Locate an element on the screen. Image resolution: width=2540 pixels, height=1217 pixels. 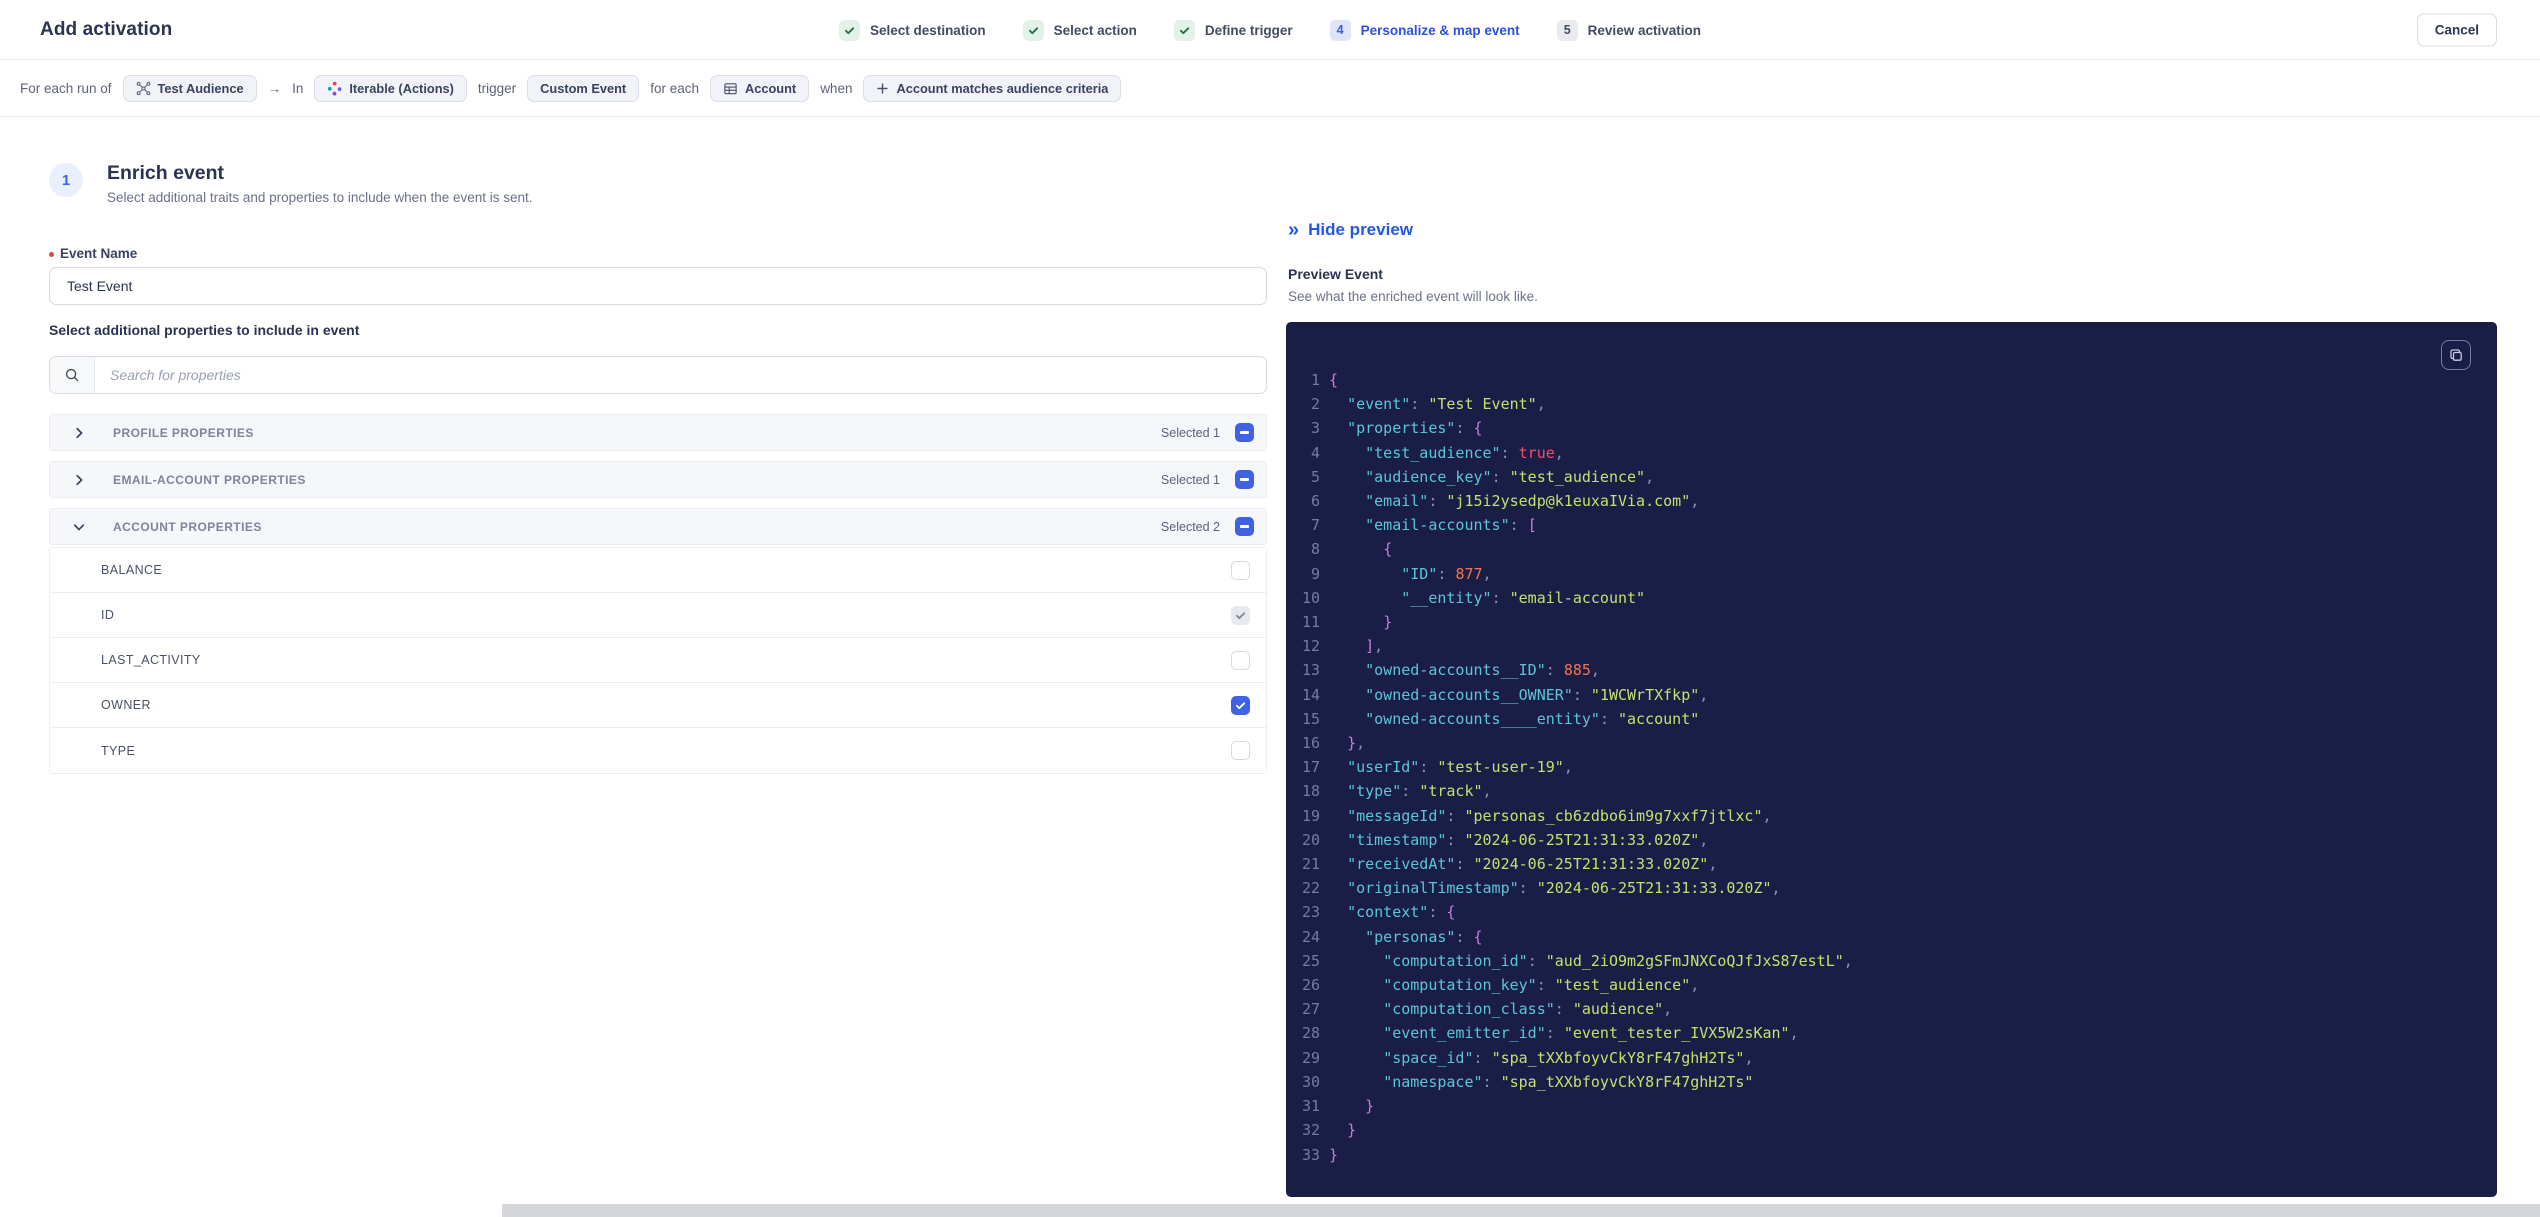
trigger-pill: Test Audience is located at coordinates (189, 88).